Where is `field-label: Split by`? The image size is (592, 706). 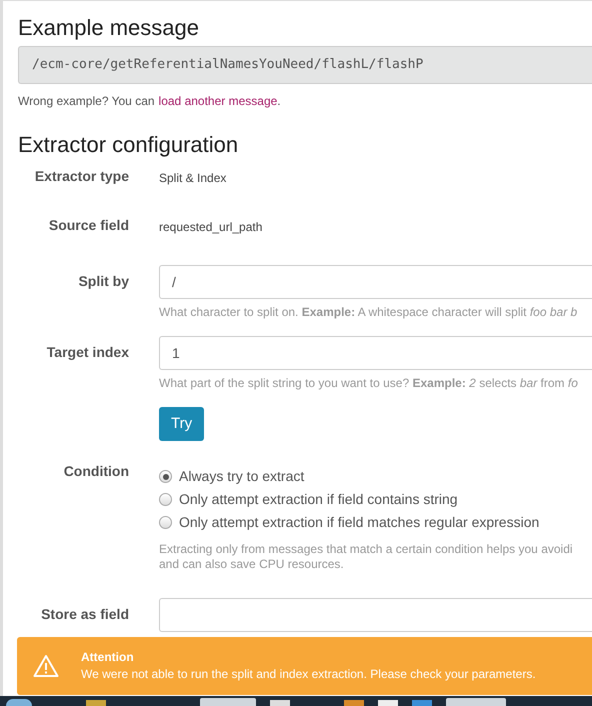
field-label: Split by is located at coordinates (103, 282).